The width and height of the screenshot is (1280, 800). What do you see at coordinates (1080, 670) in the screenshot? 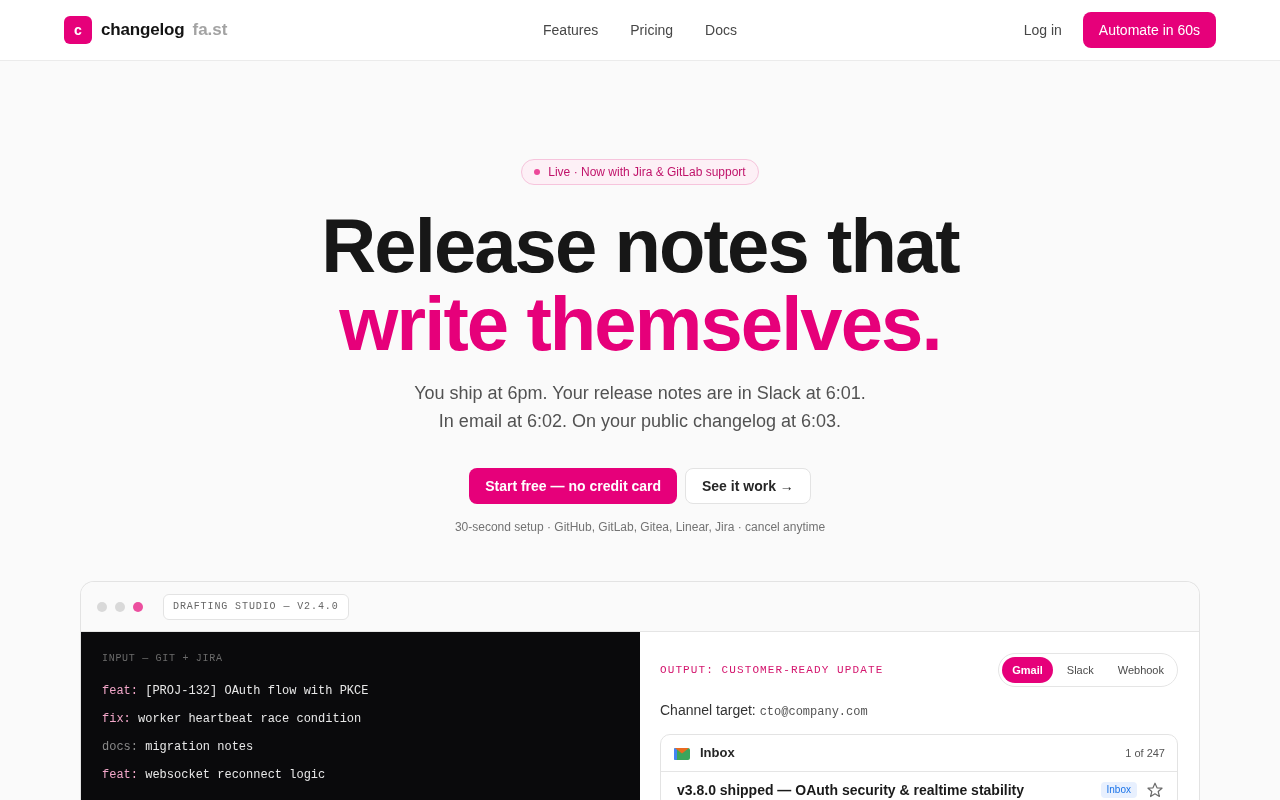
I see `channel-tab: Slack` at bounding box center [1080, 670].